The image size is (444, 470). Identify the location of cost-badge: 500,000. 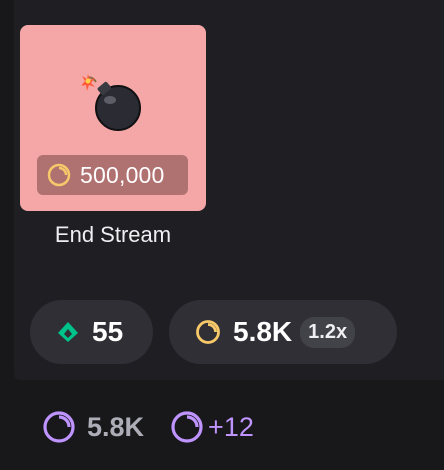
(112, 175).